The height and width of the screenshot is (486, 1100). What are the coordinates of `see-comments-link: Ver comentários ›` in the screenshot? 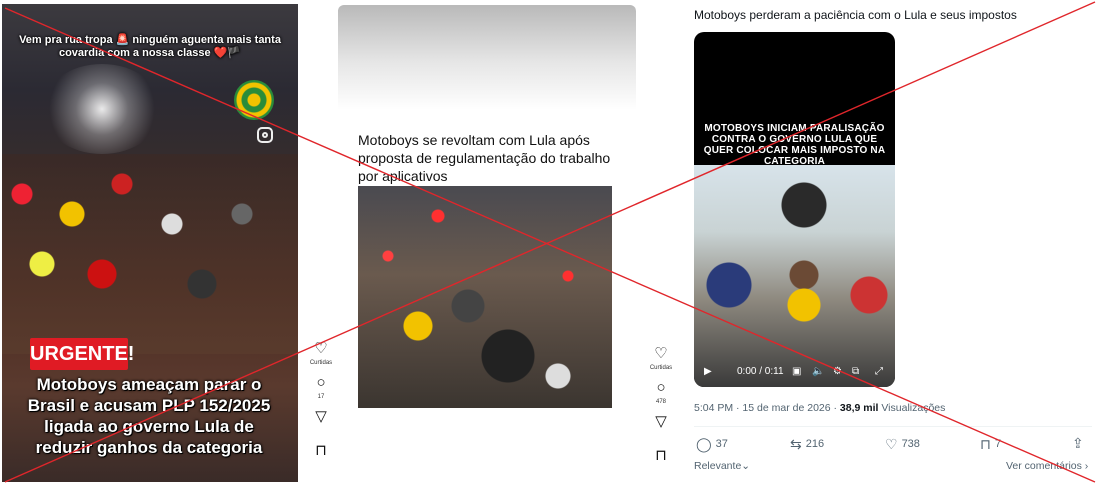 It's located at (1047, 466).